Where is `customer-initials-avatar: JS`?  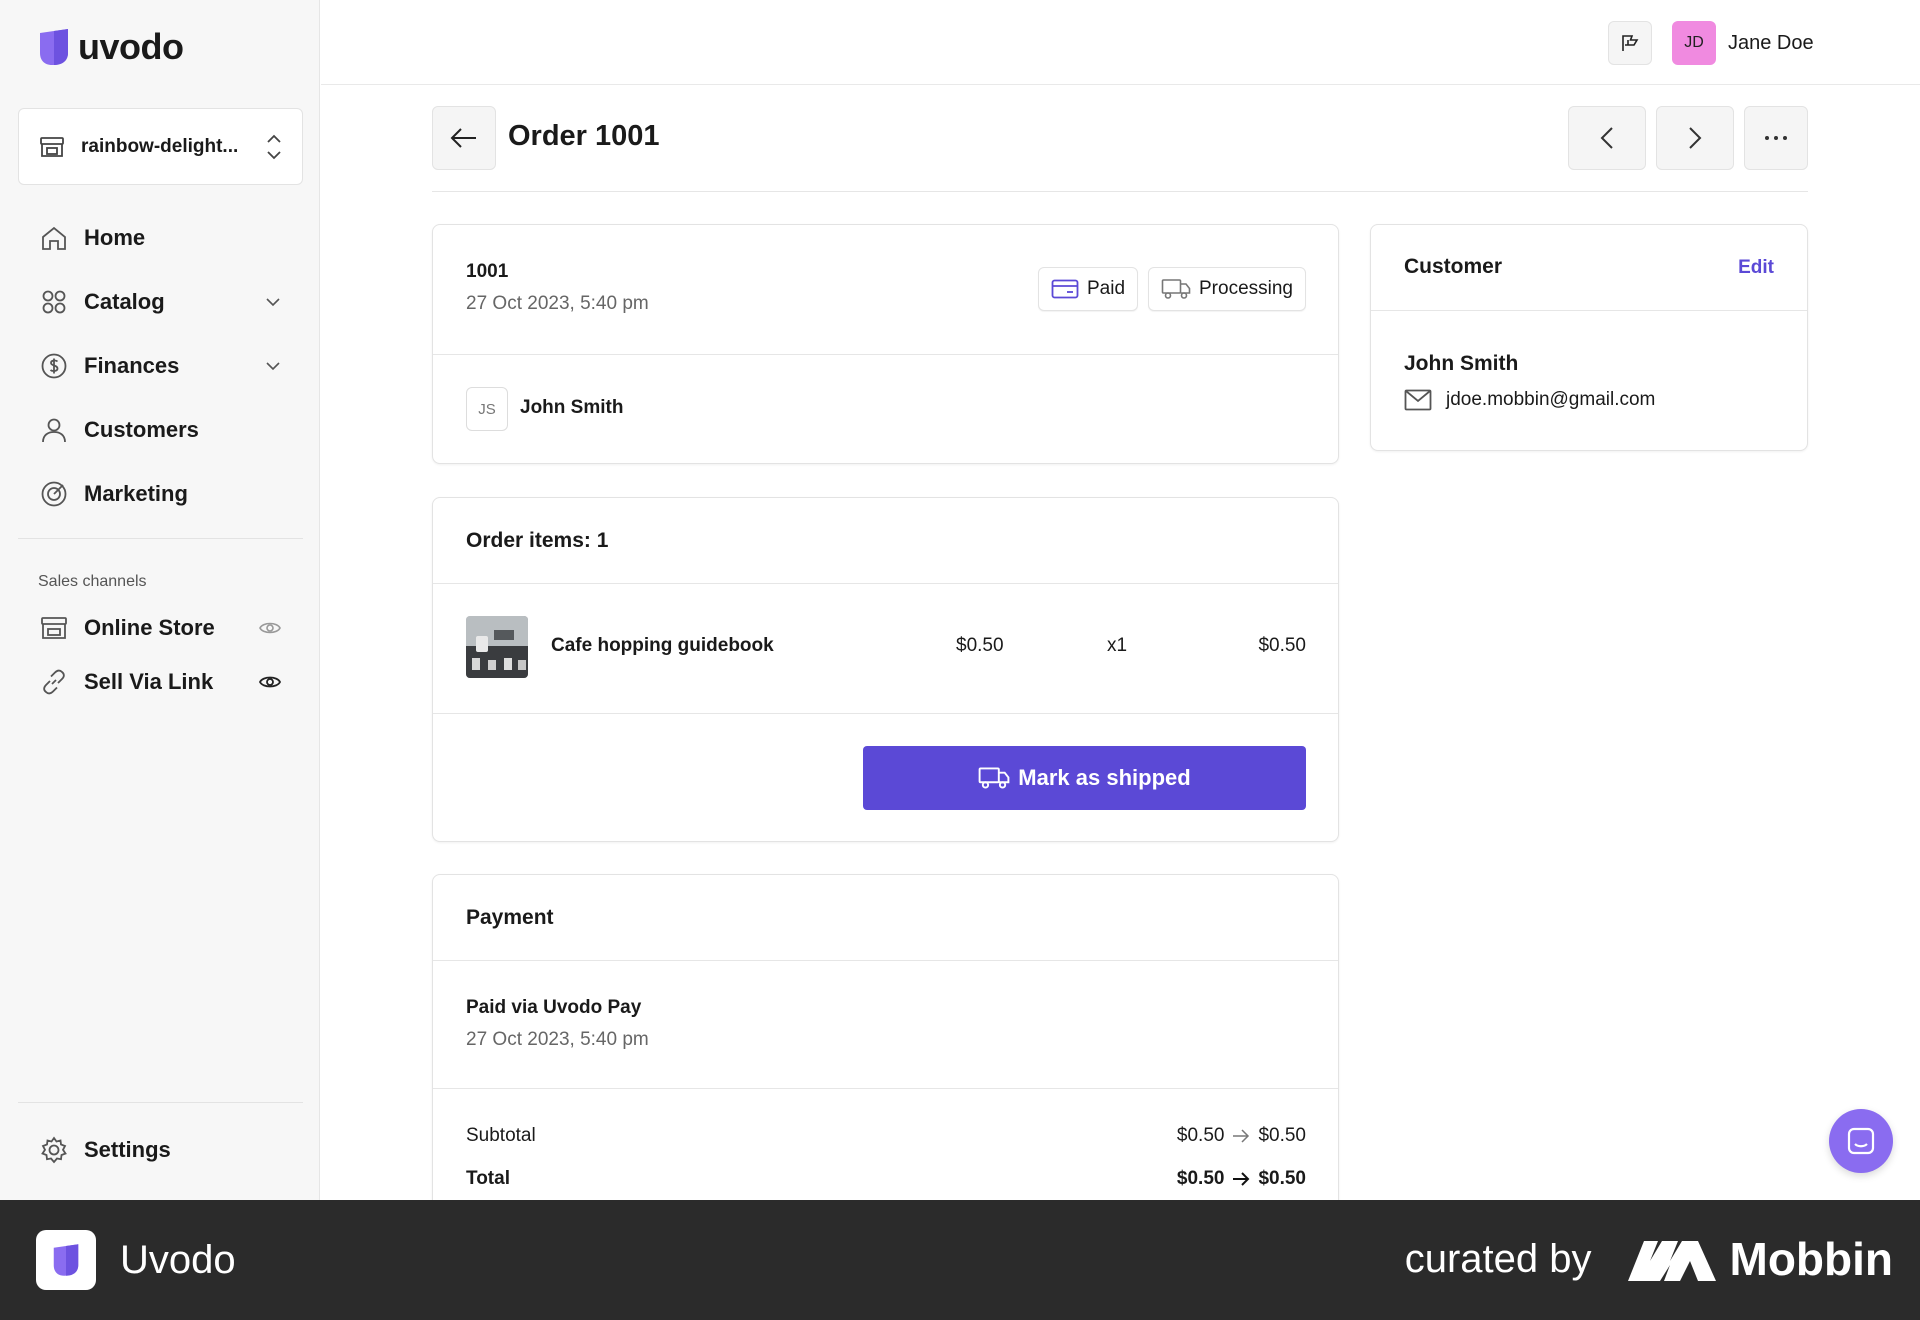 customer-initials-avatar: JS is located at coordinates (487, 409).